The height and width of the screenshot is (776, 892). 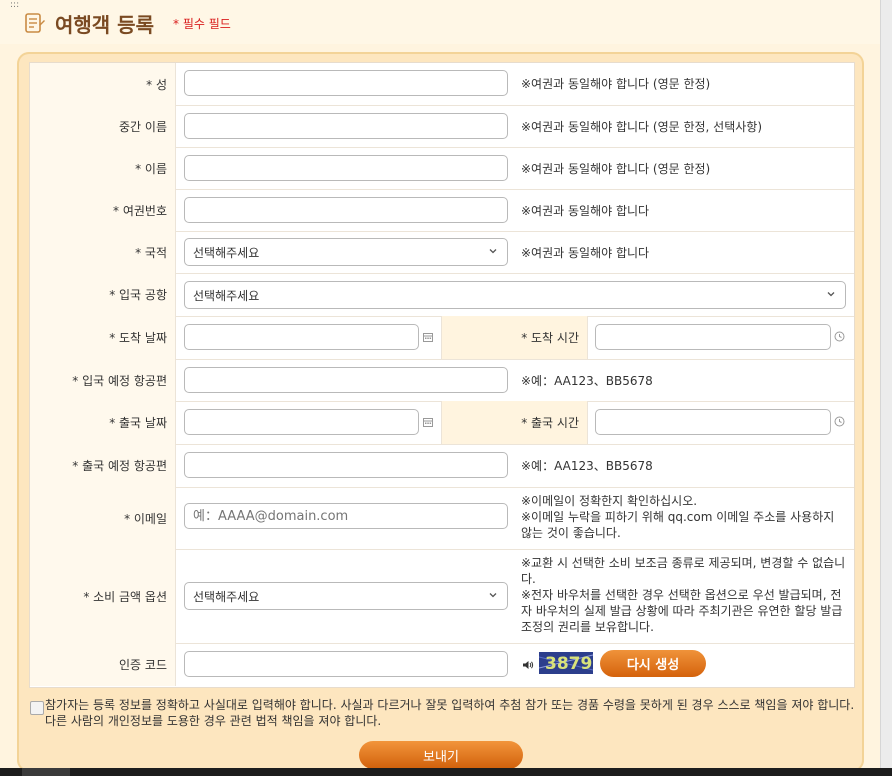 I want to click on row-nationality: * 국적 선택해주세요 ※여권과 동일해야 합니다, so click(x=442, y=252).